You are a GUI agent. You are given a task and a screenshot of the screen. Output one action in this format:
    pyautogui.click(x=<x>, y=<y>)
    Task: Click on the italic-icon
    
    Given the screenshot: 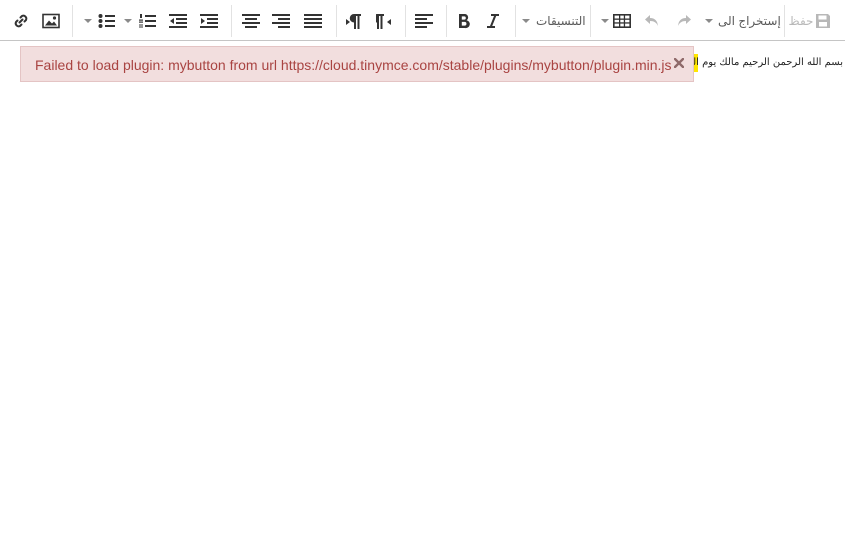 What is the action you would take?
    pyautogui.click(x=493, y=21)
    